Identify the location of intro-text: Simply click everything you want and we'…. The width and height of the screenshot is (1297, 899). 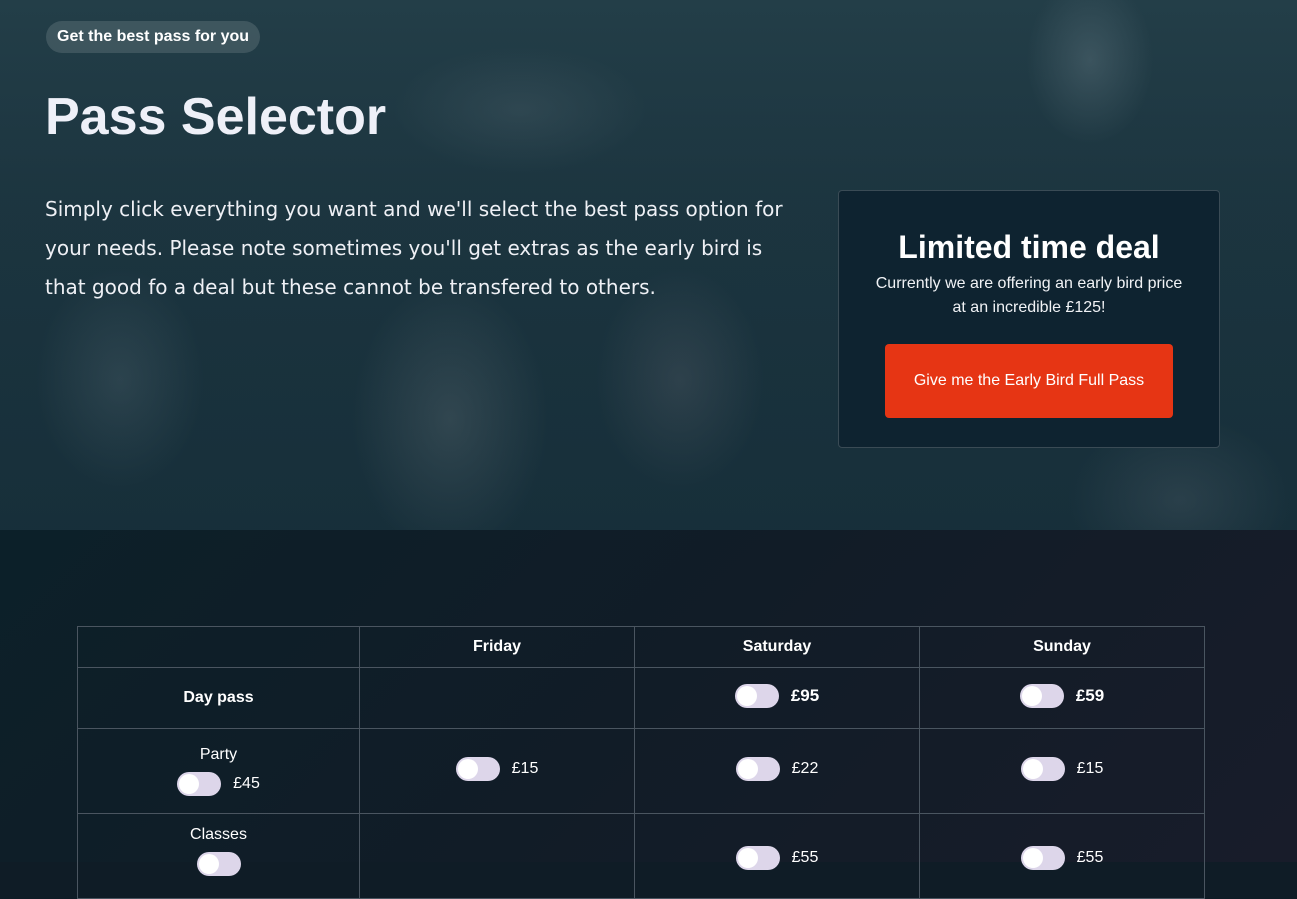
(414, 248).